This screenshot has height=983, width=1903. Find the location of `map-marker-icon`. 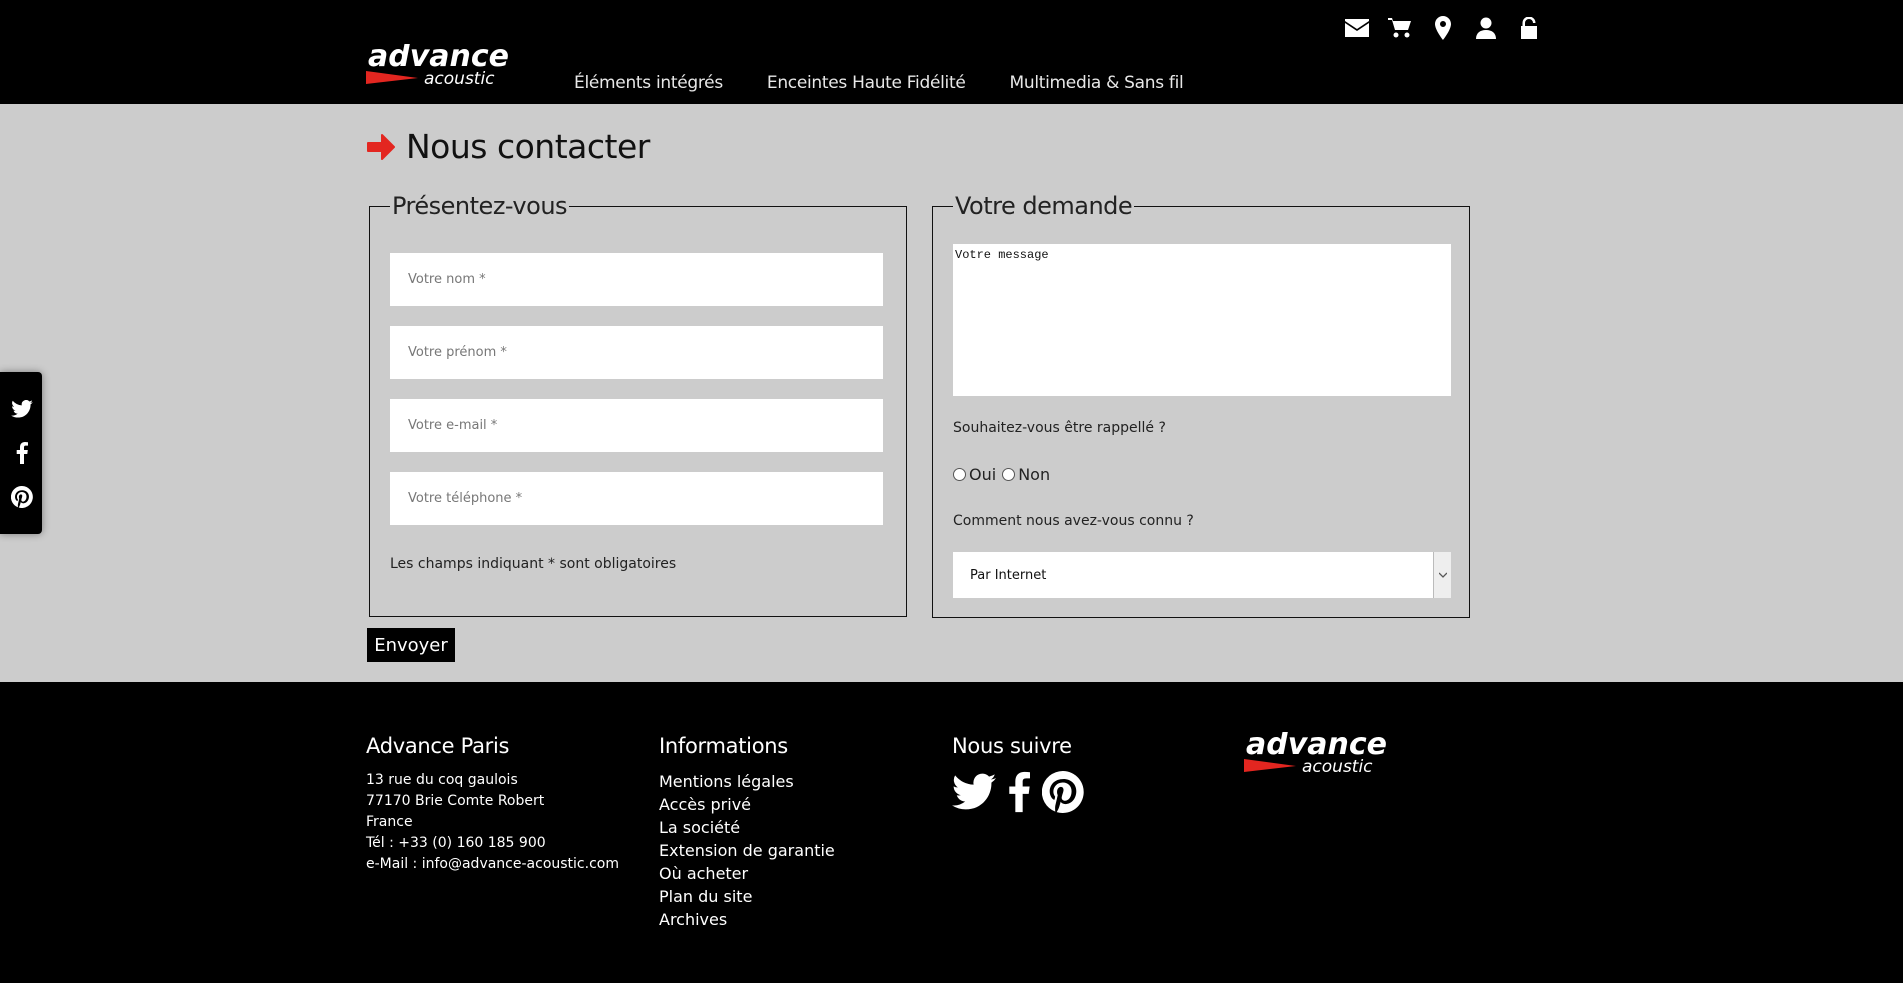

map-marker-icon is located at coordinates (1443, 28).